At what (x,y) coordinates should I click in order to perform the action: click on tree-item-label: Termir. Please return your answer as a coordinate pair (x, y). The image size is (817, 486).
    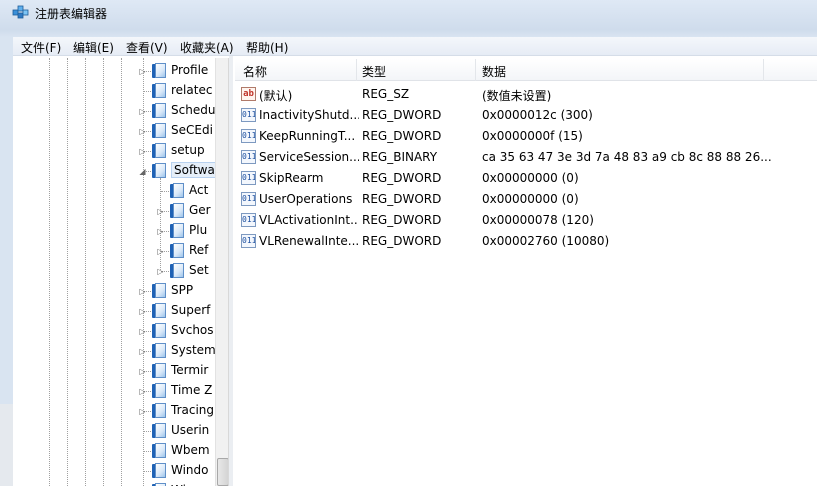
    Looking at the image, I should click on (190, 370).